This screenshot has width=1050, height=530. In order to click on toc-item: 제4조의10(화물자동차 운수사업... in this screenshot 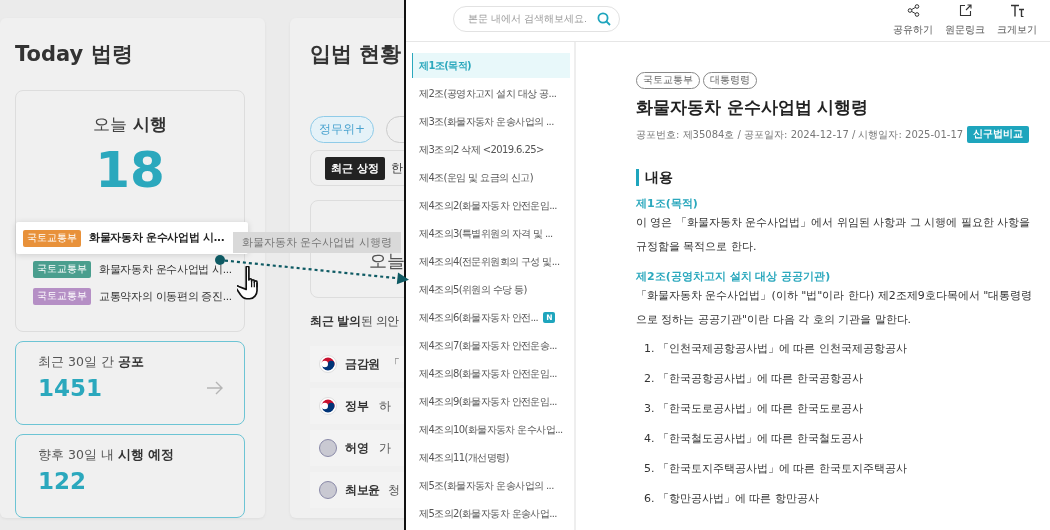, I will do `click(491, 429)`.